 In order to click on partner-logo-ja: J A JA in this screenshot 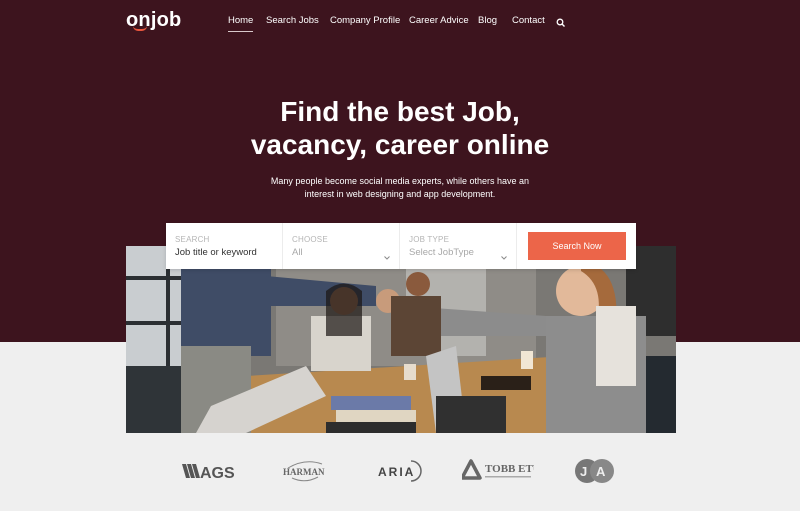, I will do `click(595, 471)`.